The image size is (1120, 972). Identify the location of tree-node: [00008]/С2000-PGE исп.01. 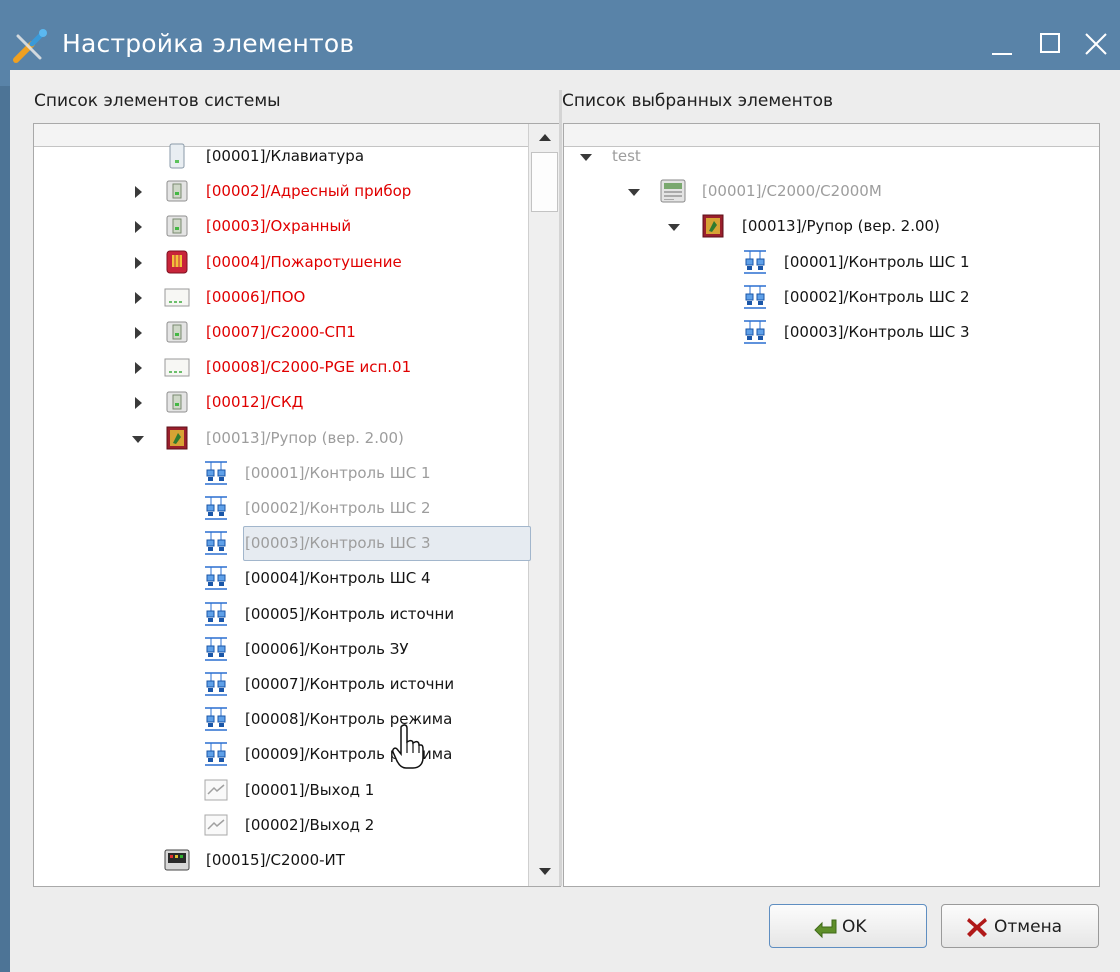
(280, 367).